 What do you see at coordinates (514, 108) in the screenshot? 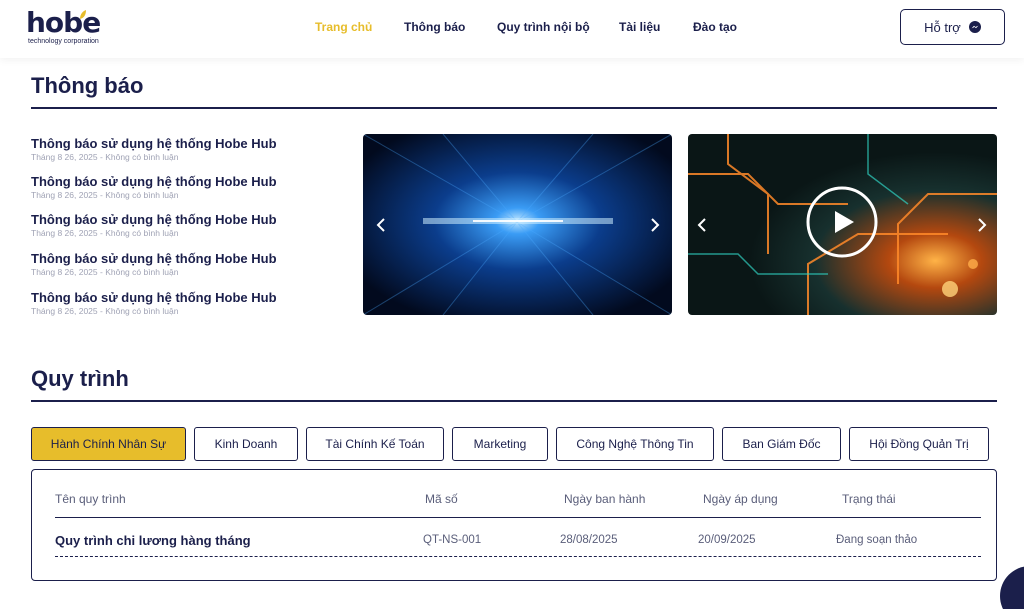
I see `notices-divider` at bounding box center [514, 108].